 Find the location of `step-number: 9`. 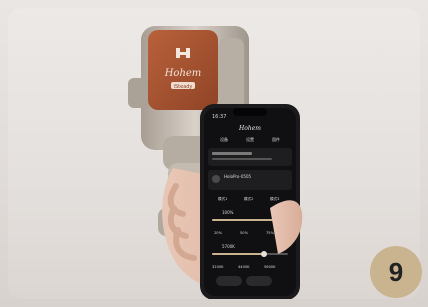

step-number: 9 is located at coordinates (396, 271).